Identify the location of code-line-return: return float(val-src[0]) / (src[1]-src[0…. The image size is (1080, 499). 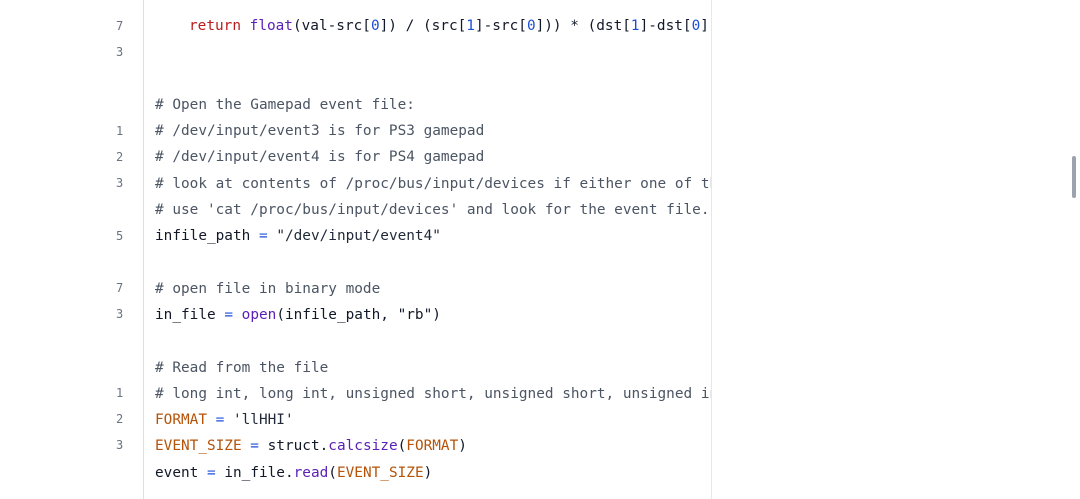
(449, 26).